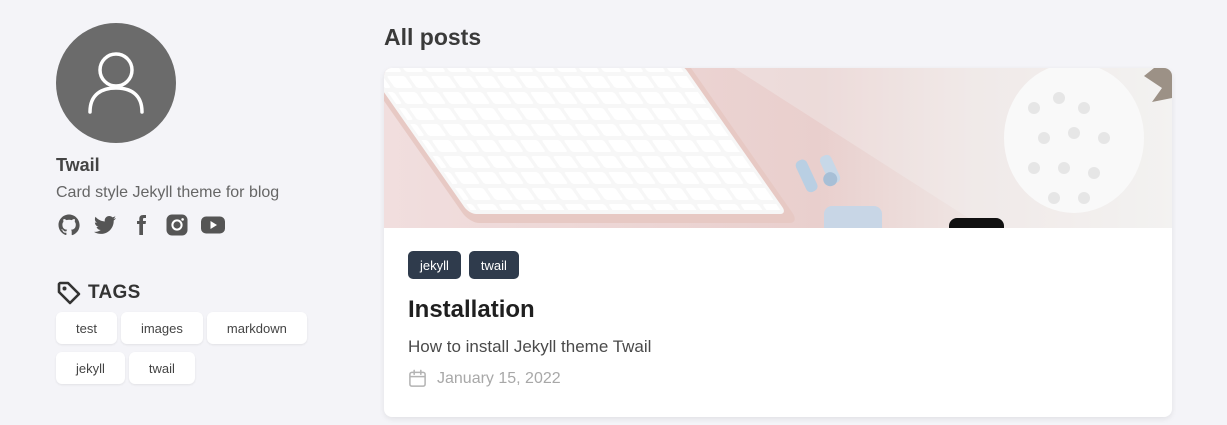  I want to click on site-description: Card style Jekyll theme for blog, so click(168, 192).